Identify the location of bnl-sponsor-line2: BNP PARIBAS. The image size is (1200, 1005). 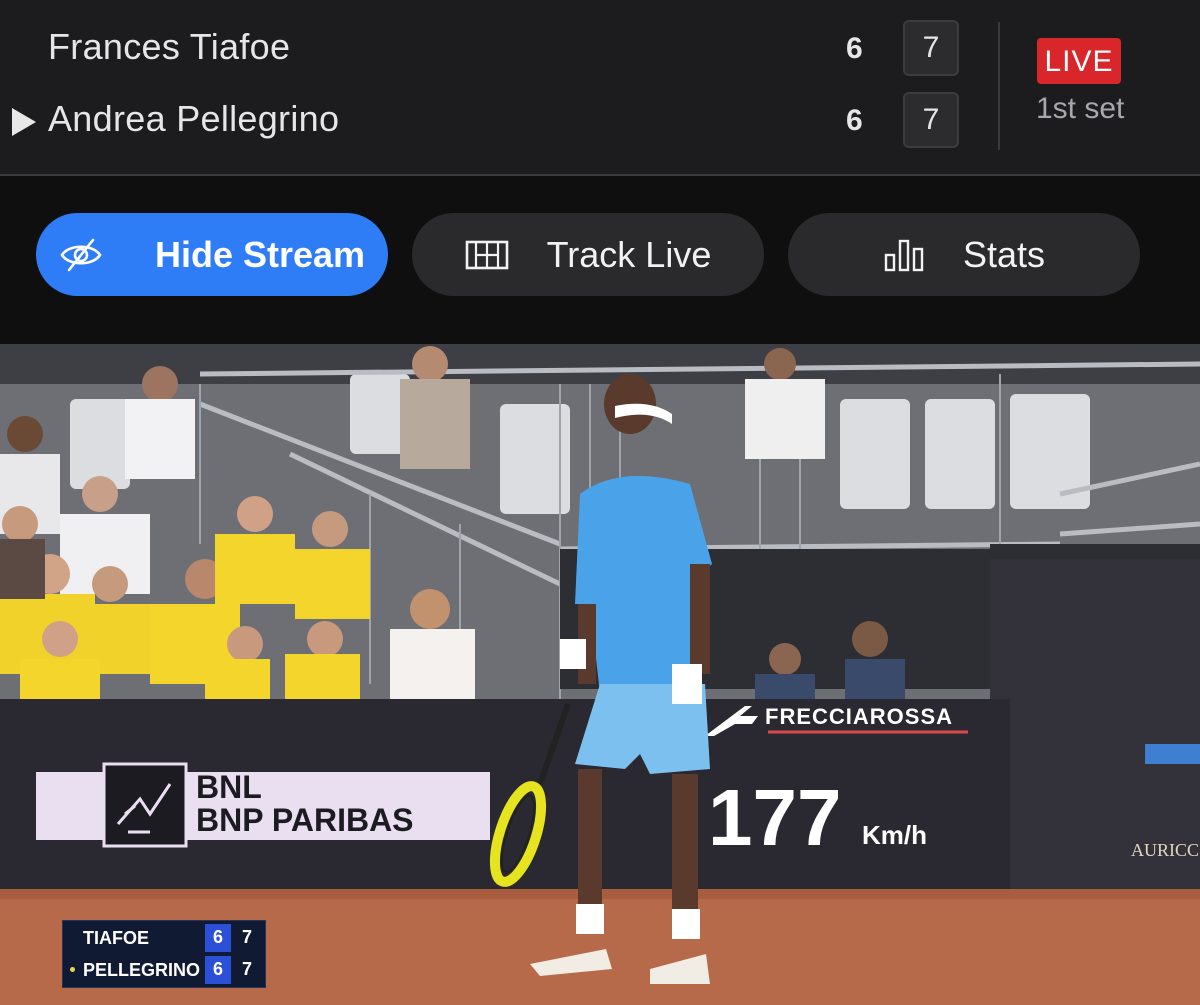
(305, 820).